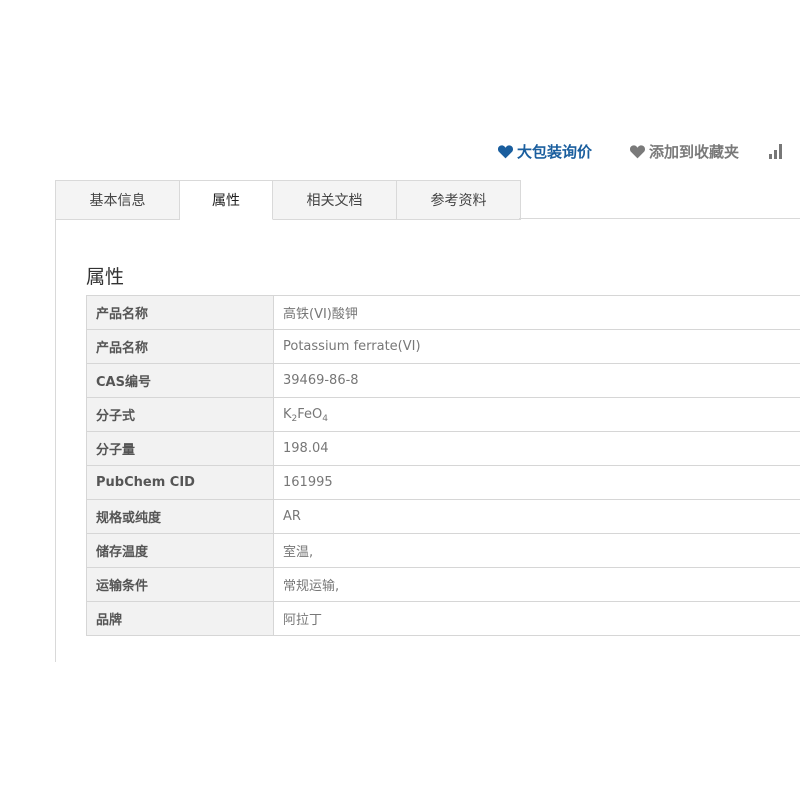  Describe the element at coordinates (771, 156) in the screenshot. I see `bar-chart-icon` at that location.